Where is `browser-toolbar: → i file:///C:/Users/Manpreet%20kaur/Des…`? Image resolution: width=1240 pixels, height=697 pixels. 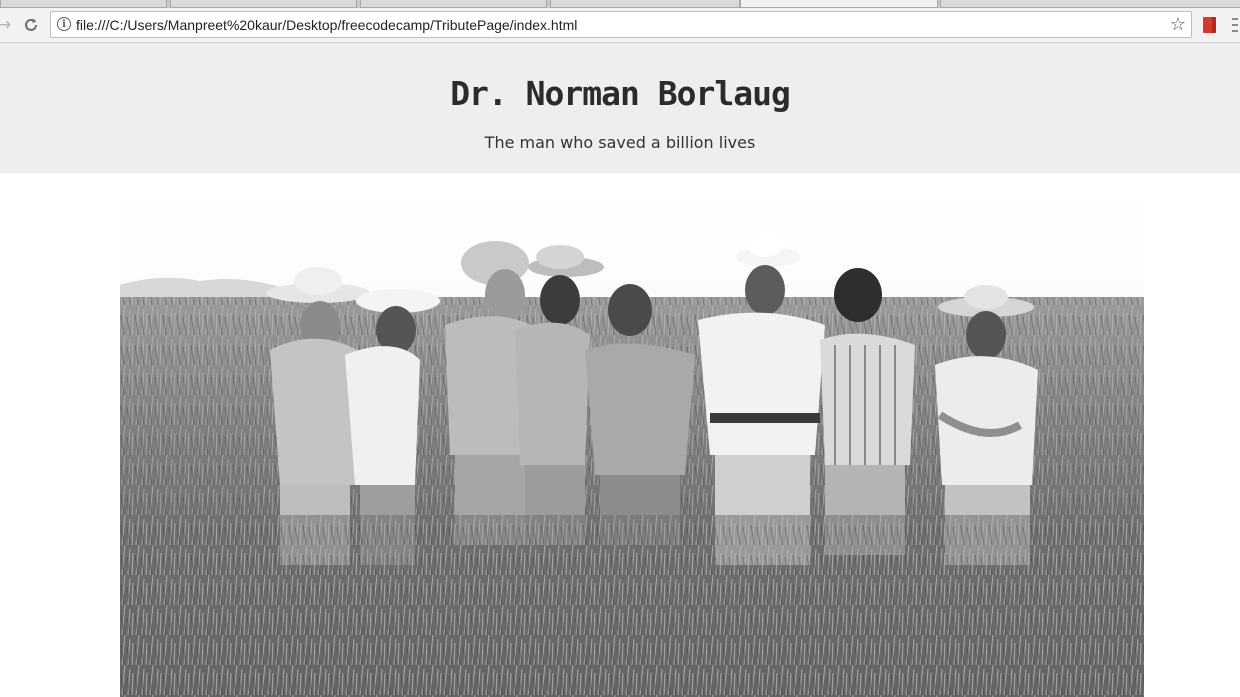
browser-toolbar: → i file:///C:/Users/Manpreet%20kaur/Des… is located at coordinates (620, 25).